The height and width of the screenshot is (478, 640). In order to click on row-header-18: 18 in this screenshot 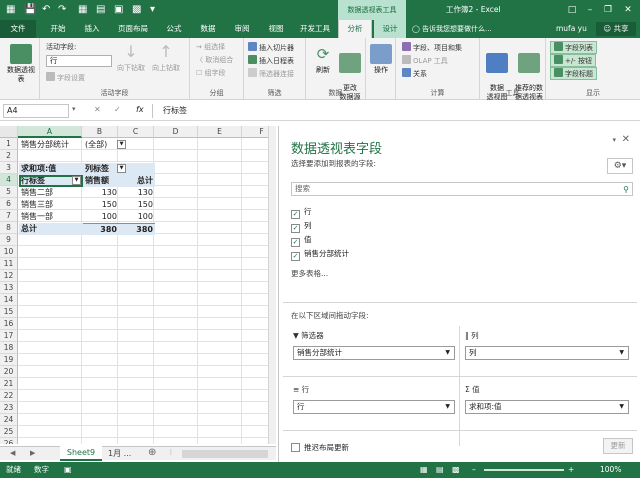, I will do `click(9, 348)`.